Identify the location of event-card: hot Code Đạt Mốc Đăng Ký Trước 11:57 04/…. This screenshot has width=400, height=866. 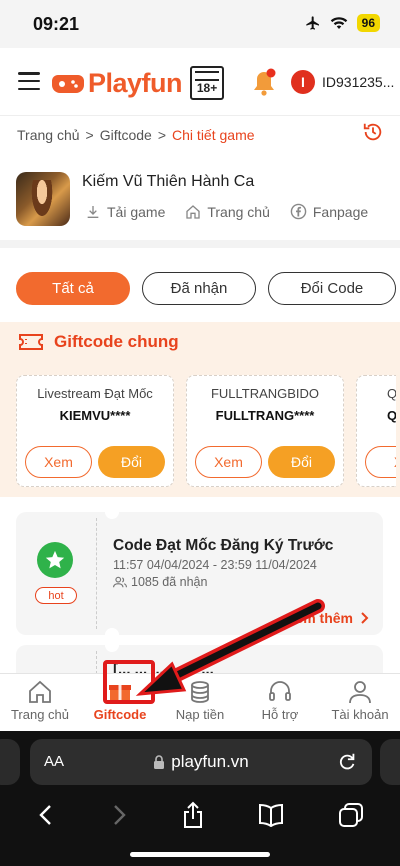
(199, 573).